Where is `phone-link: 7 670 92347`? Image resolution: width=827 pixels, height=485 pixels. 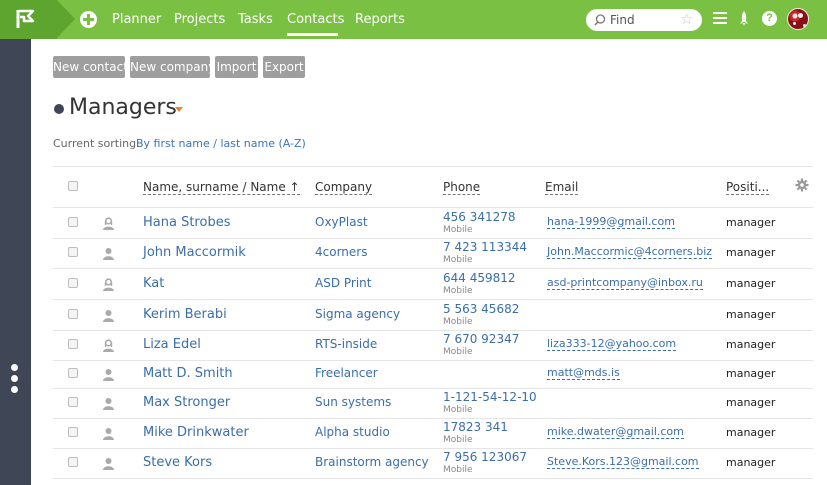 phone-link: 7 670 92347 is located at coordinates (481, 339).